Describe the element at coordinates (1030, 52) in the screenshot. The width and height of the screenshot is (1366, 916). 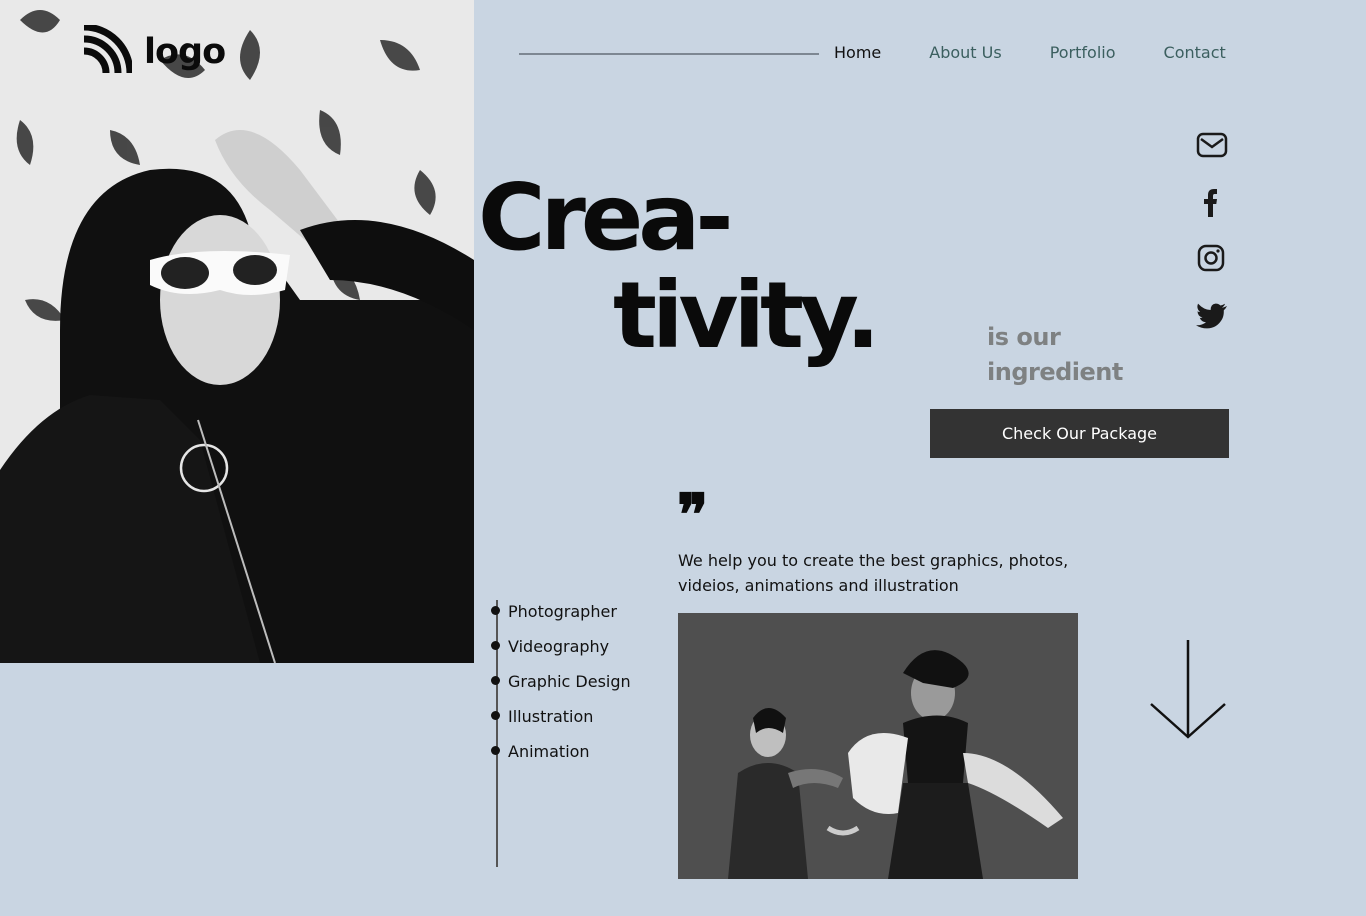
I see `main-nav: Home About Us Portfolio Contact` at that location.